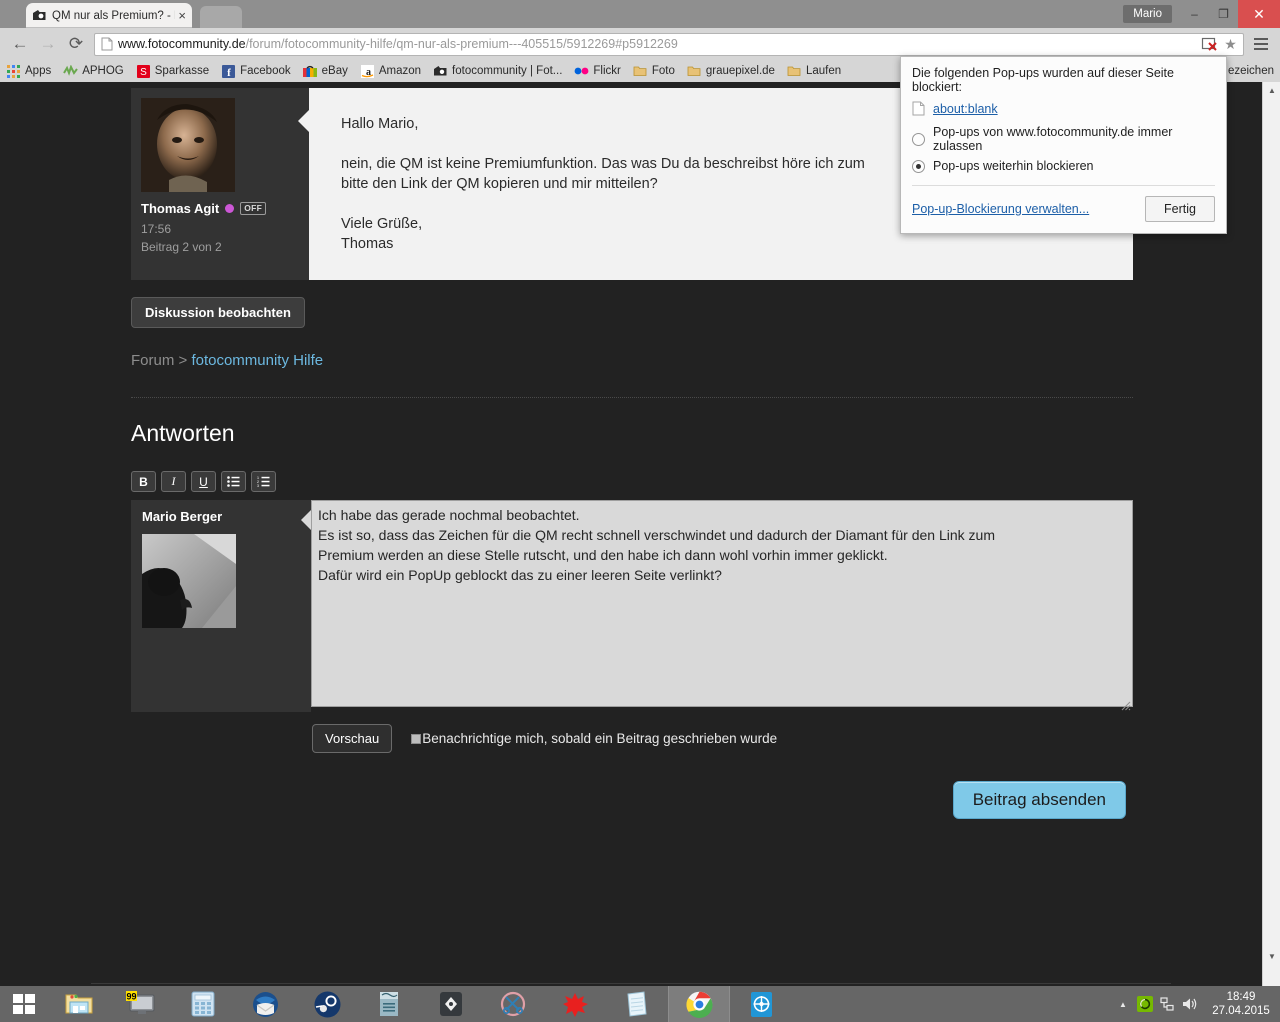  What do you see at coordinates (389, 1004) in the screenshot?
I see `text-editor-icon` at bounding box center [389, 1004].